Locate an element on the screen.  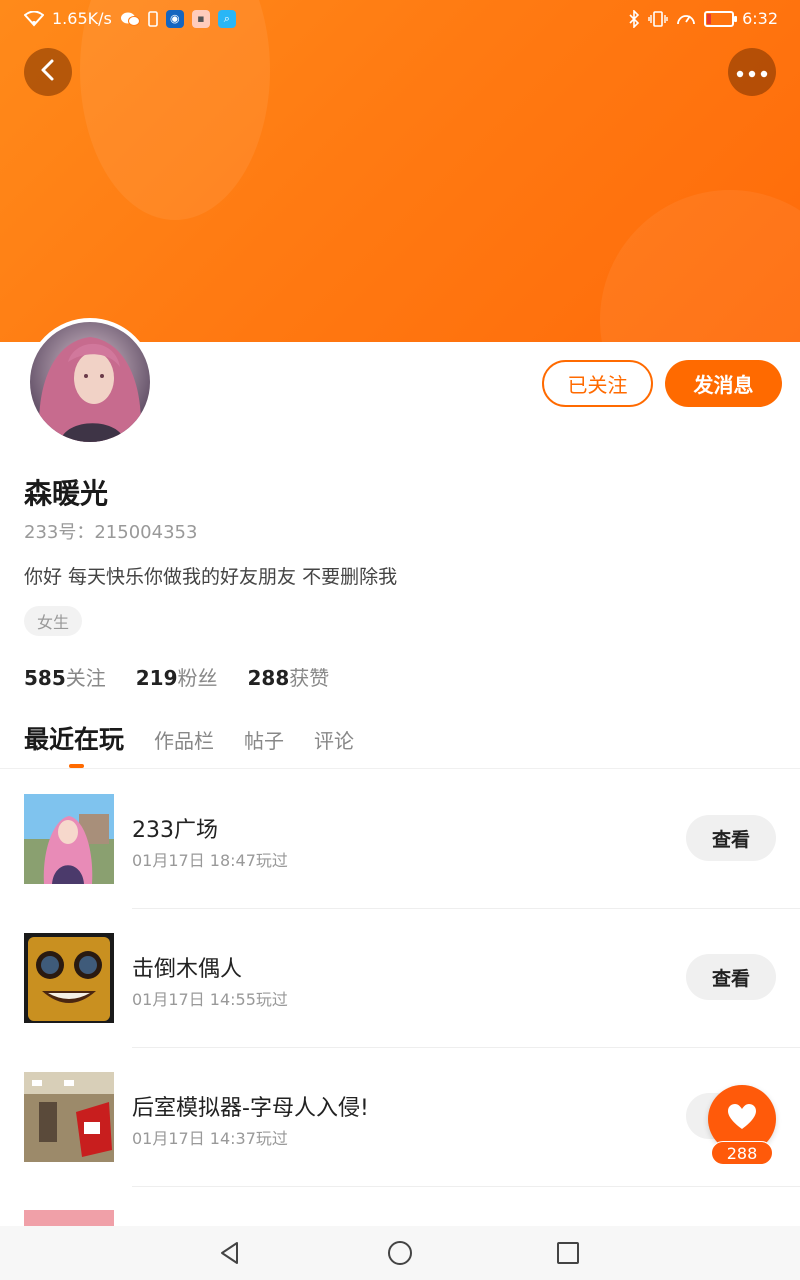
followed-button: 已关注 is located at coordinates (597, 383).